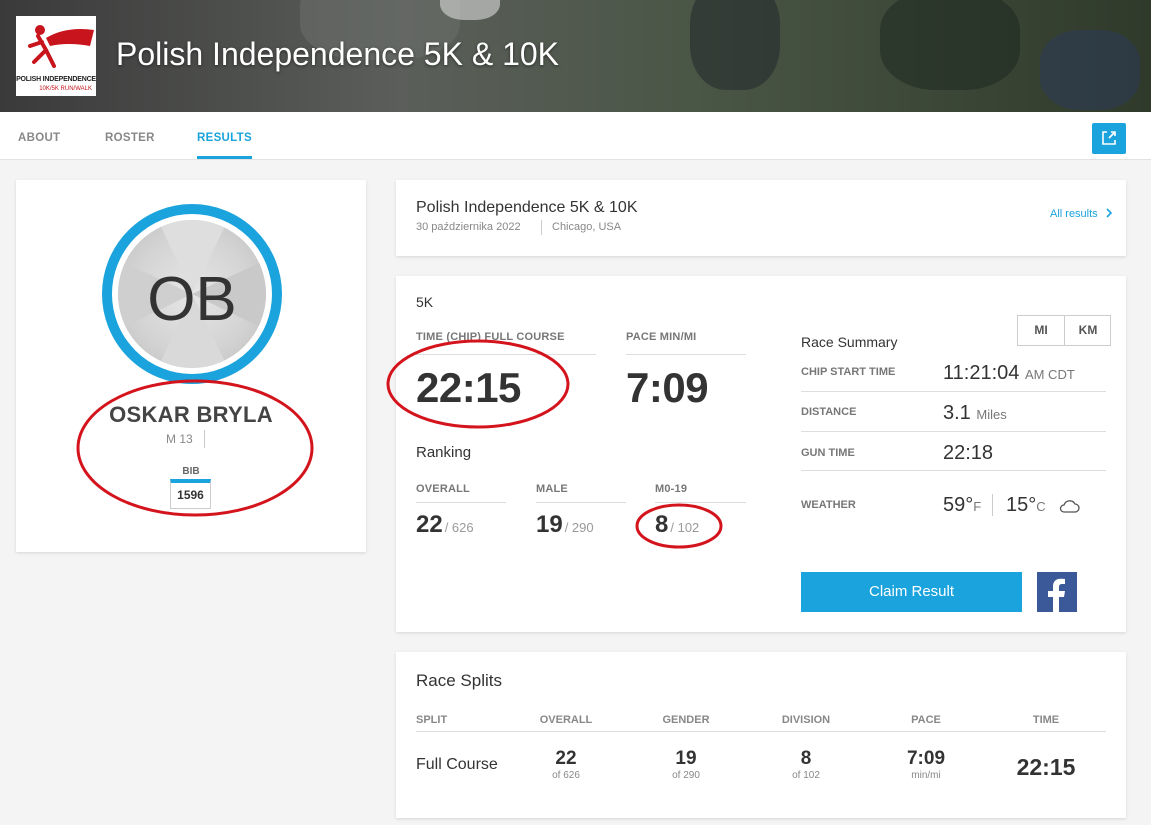  What do you see at coordinates (977, 506) in the screenshot?
I see `temp-f-unit: F` at bounding box center [977, 506].